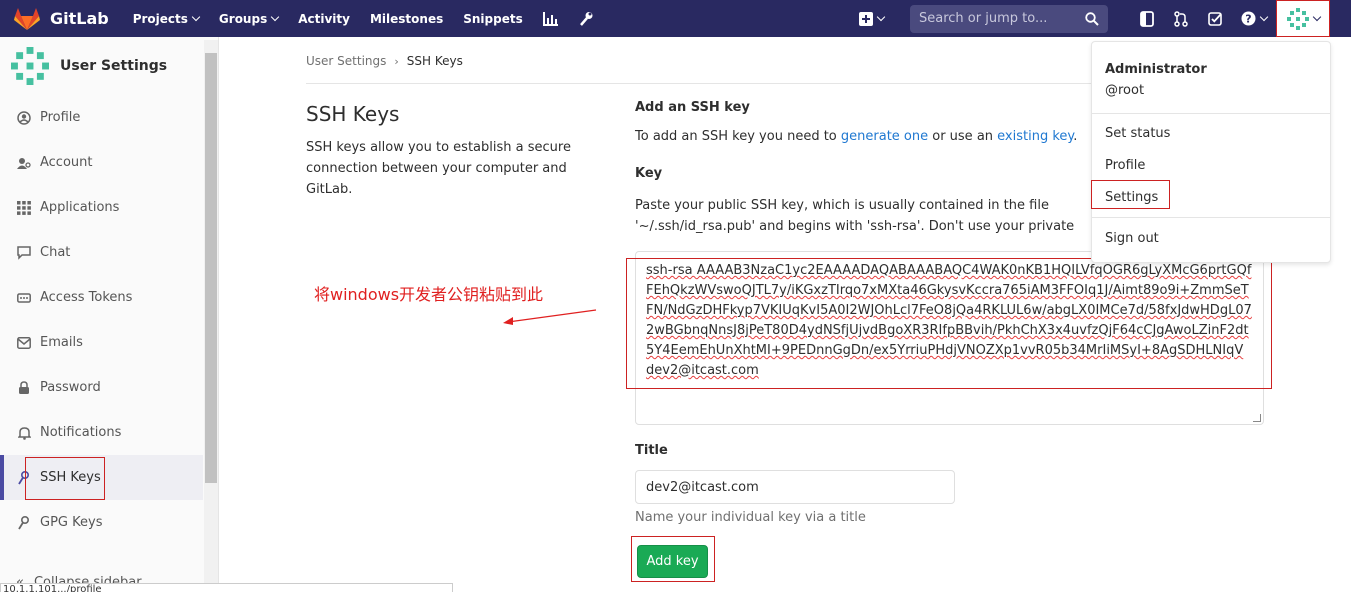 The image size is (1351, 592). Describe the element at coordinates (79, 18) in the screenshot. I see `brand-name: GitLab` at that location.